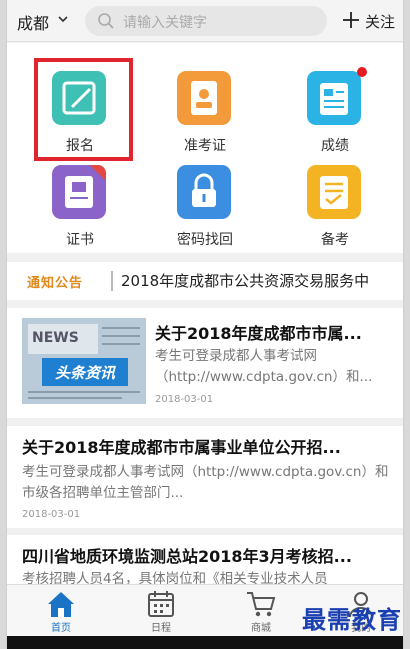 The height and width of the screenshot is (649, 410). Describe the element at coordinates (334, 192) in the screenshot. I see `prep-clipboard-icon` at that location.